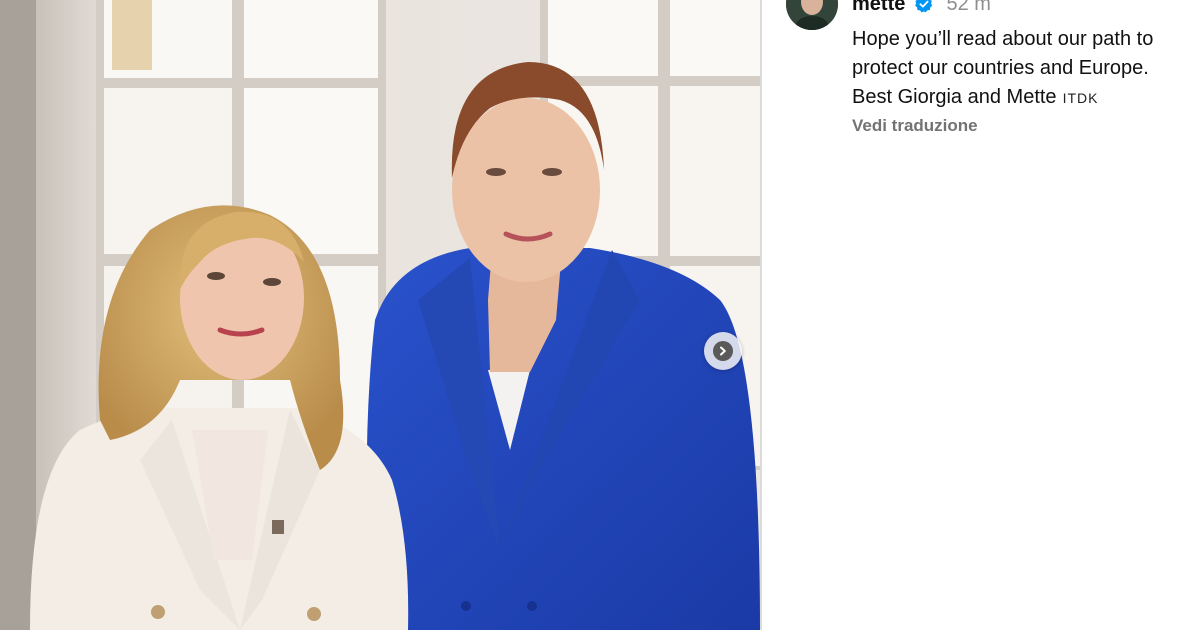  I want to click on caption-line-text: Best Giorgia and Mette, so click(954, 97).